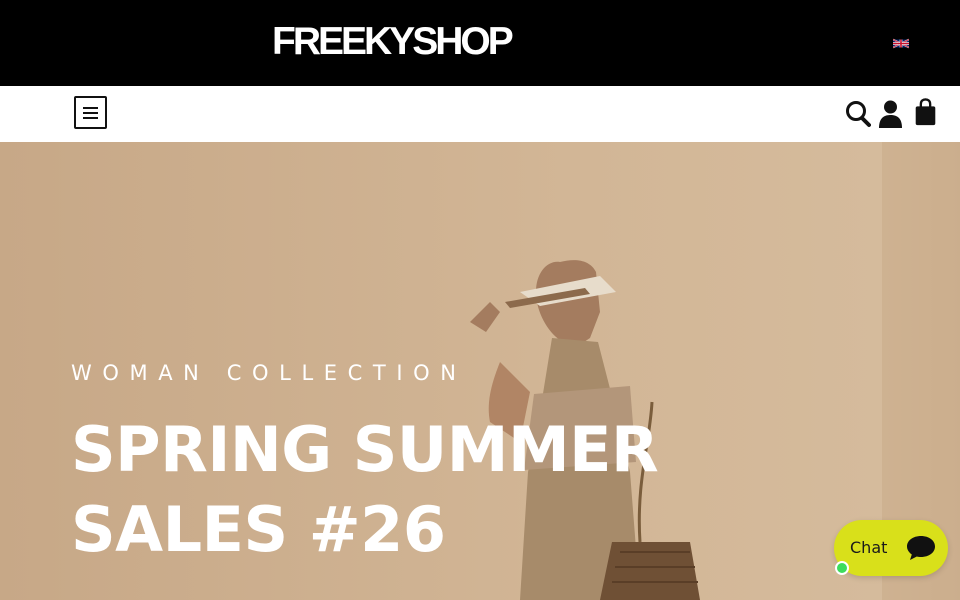 The image size is (960, 600). I want to click on top-header: FREEKYSHOP, so click(480, 43).